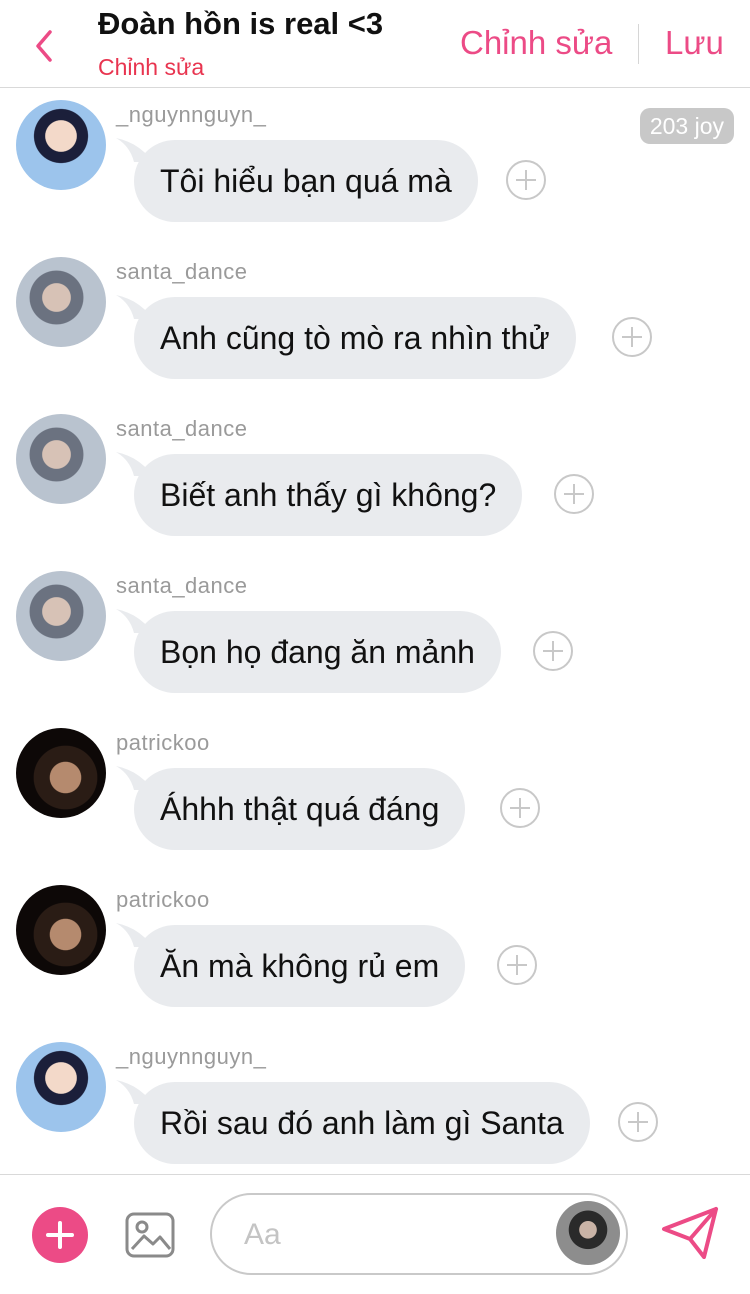  Describe the element at coordinates (328, 495) in the screenshot. I see `message-bubble: Biết anh thấy gì không?` at that location.